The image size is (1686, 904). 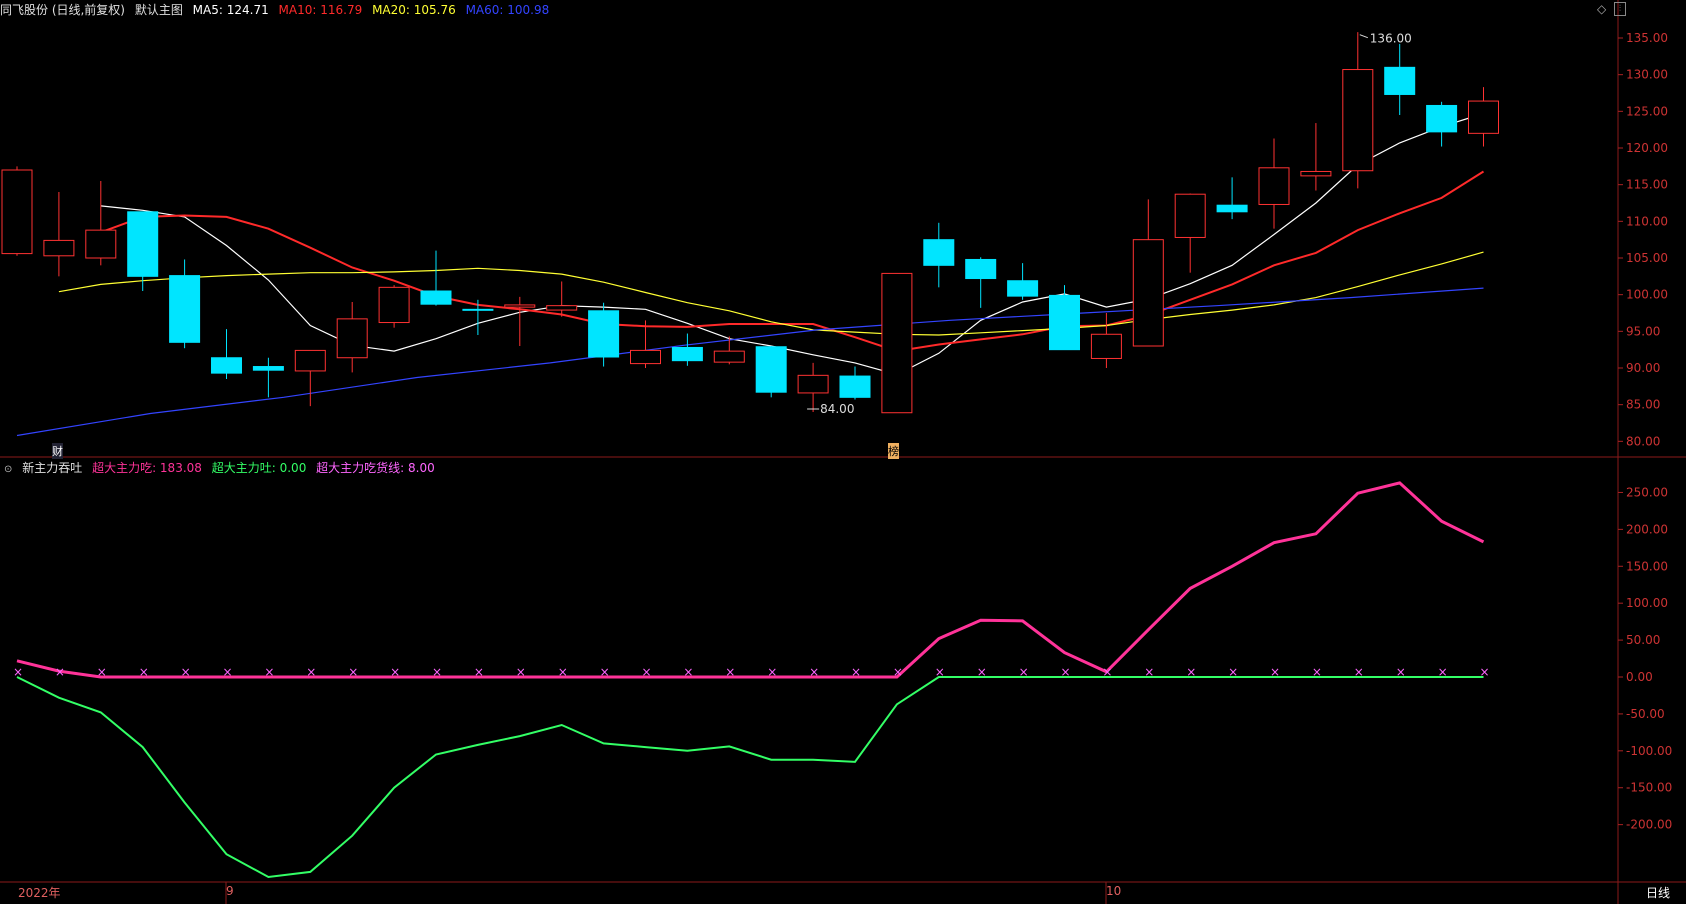 I want to click on indicator-eat-value: 超大主力吃: 183.08, so click(x=147, y=468).